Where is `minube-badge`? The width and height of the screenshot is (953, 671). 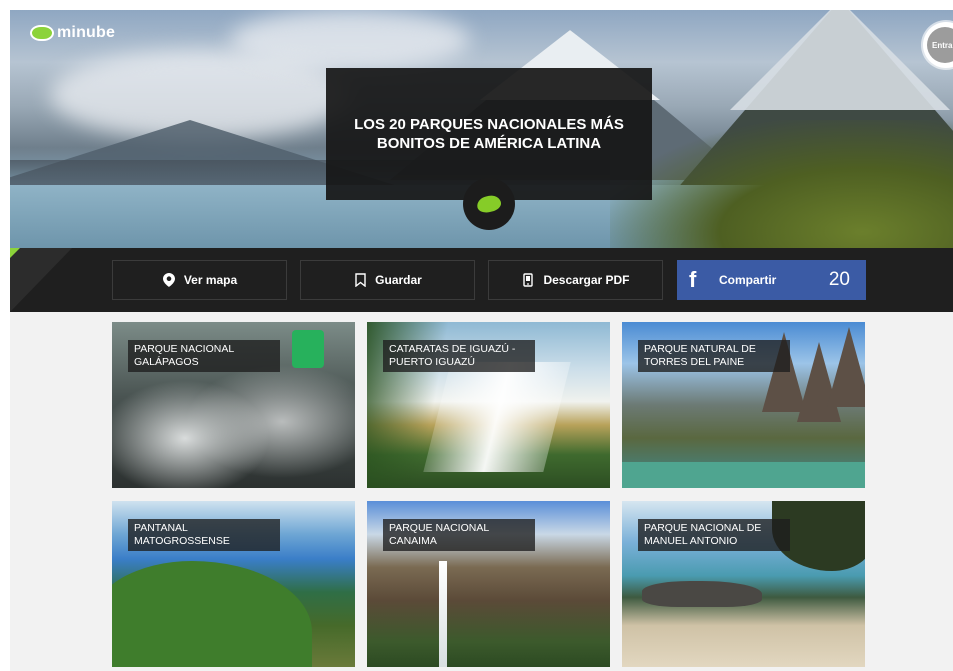
minube-badge is located at coordinates (489, 204).